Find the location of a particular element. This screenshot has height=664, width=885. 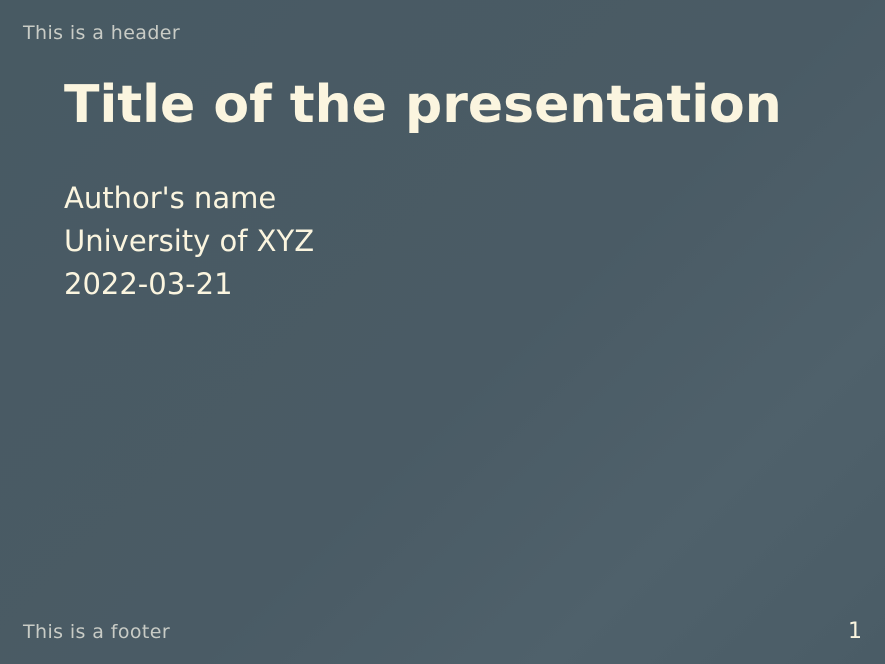

slide-title: Title of the presentation is located at coordinates (423, 105).